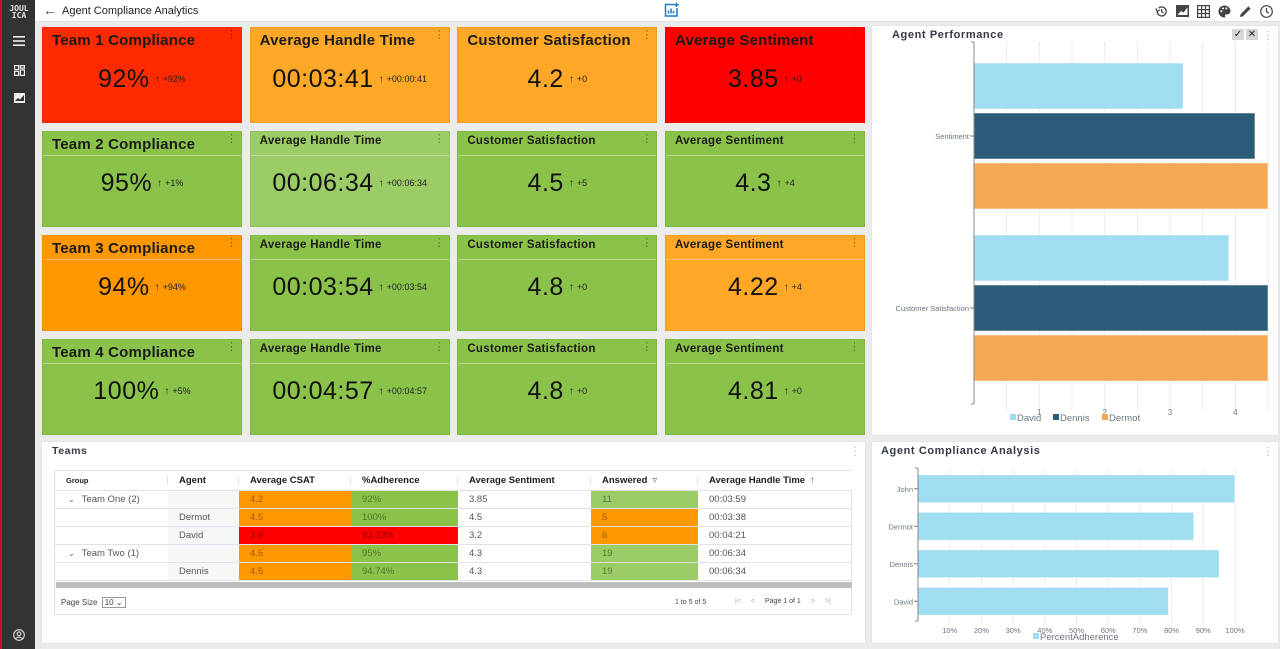 The image size is (1280, 649). I want to click on bar-dennis-customer-satisfaction, so click(1121, 308).